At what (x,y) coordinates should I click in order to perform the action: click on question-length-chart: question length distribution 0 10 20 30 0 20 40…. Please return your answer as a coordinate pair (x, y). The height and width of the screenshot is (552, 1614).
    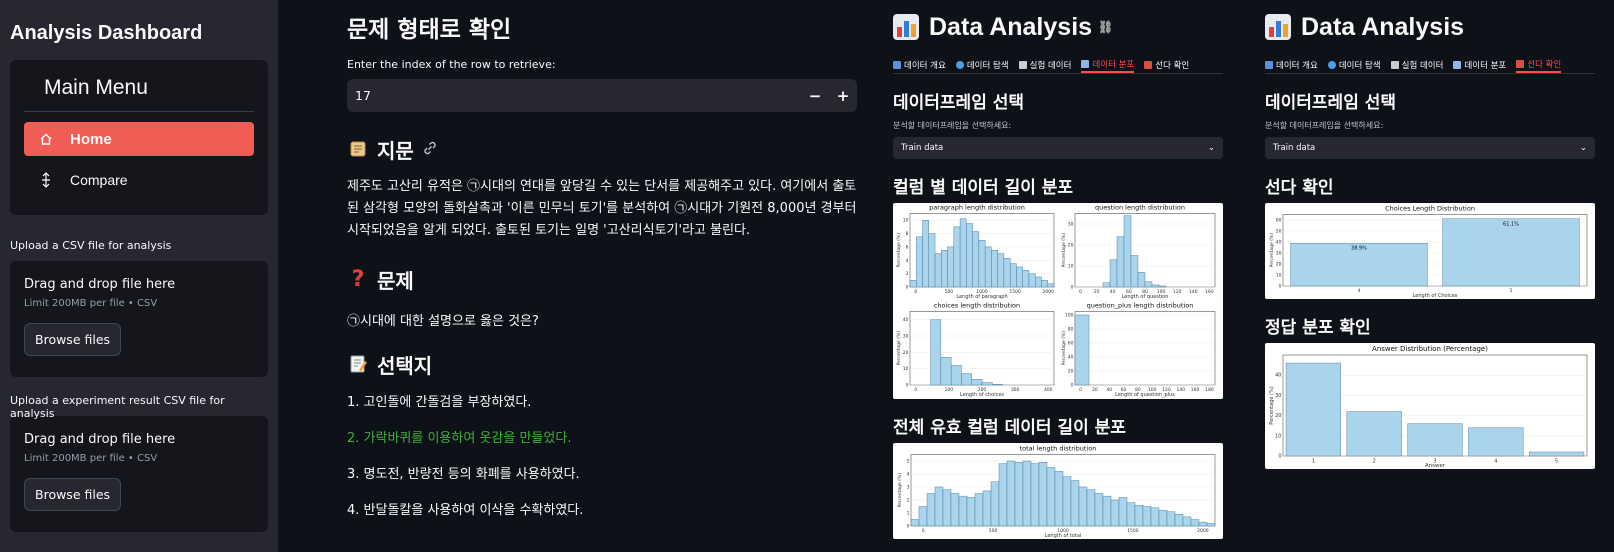
    Looking at the image, I should click on (1138, 252).